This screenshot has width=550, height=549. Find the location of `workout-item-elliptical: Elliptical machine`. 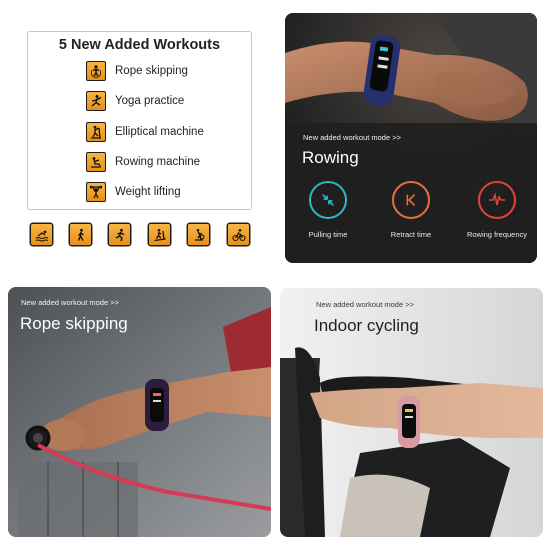

workout-item-elliptical: Elliptical machine is located at coordinates (145, 132).